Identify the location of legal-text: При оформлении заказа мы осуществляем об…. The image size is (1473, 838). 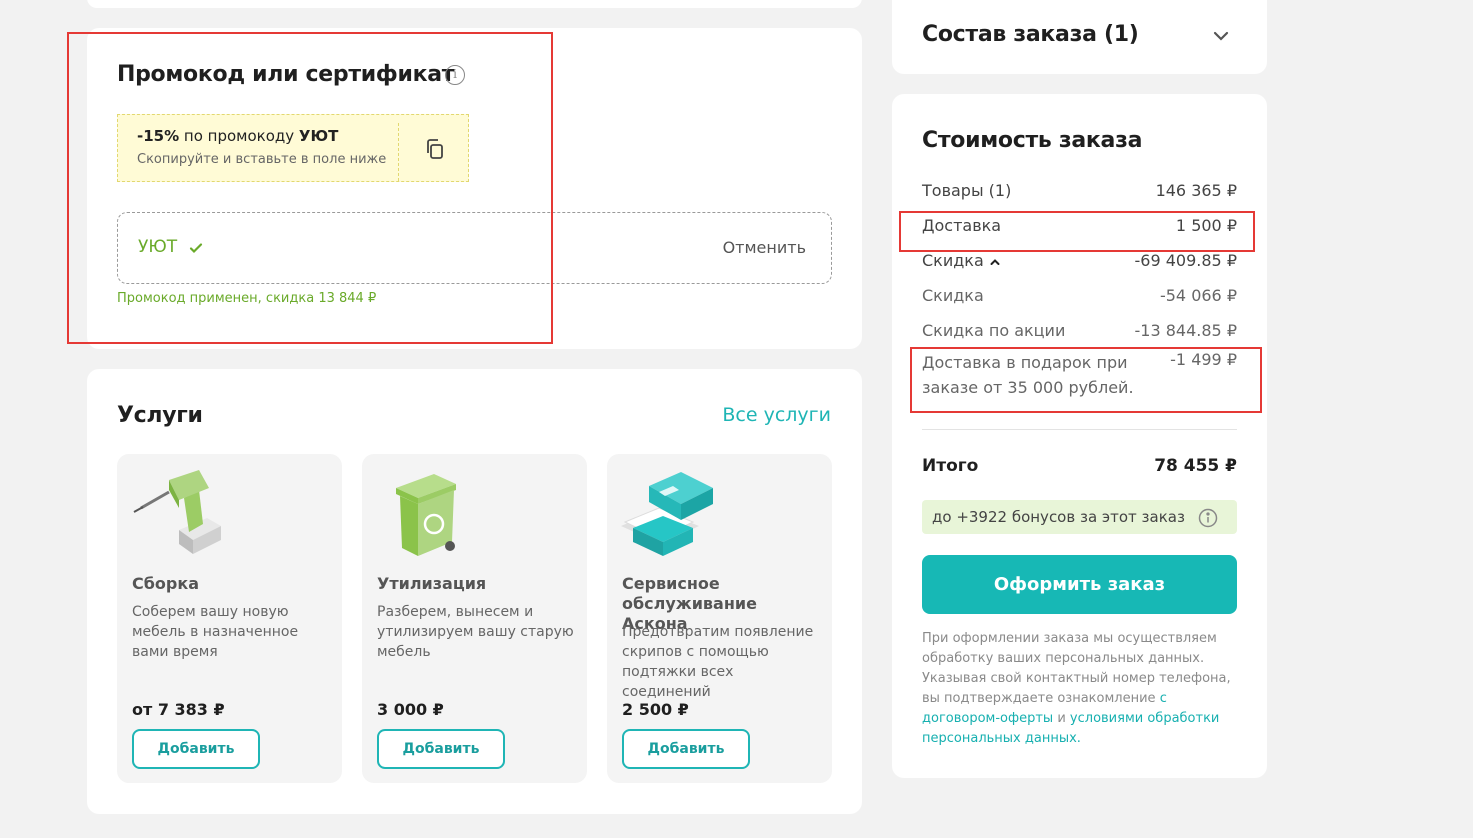
(1081, 689).